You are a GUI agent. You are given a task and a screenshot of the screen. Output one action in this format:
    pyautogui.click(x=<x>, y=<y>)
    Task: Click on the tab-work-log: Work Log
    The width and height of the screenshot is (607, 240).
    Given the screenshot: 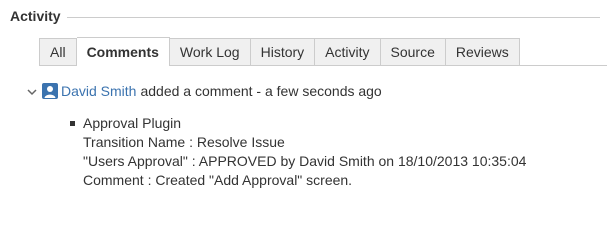 What is the action you would take?
    pyautogui.click(x=210, y=51)
    